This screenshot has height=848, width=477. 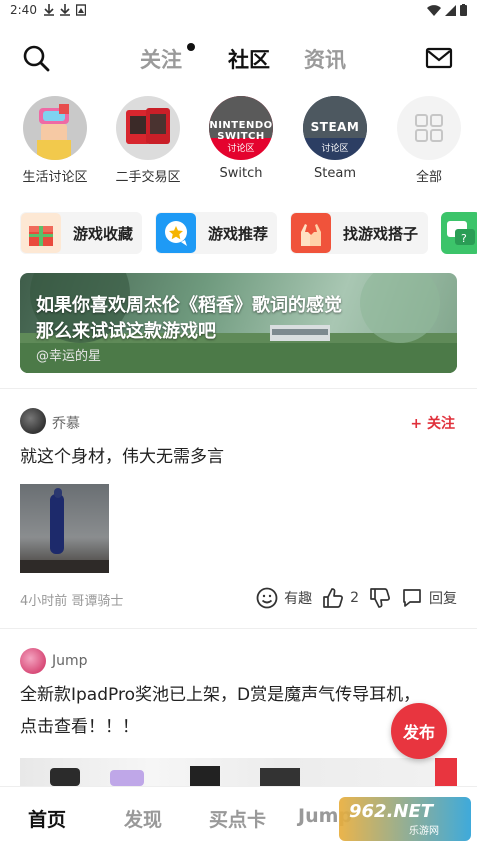 I want to click on game-cartridge-icon, so click(x=148, y=128).